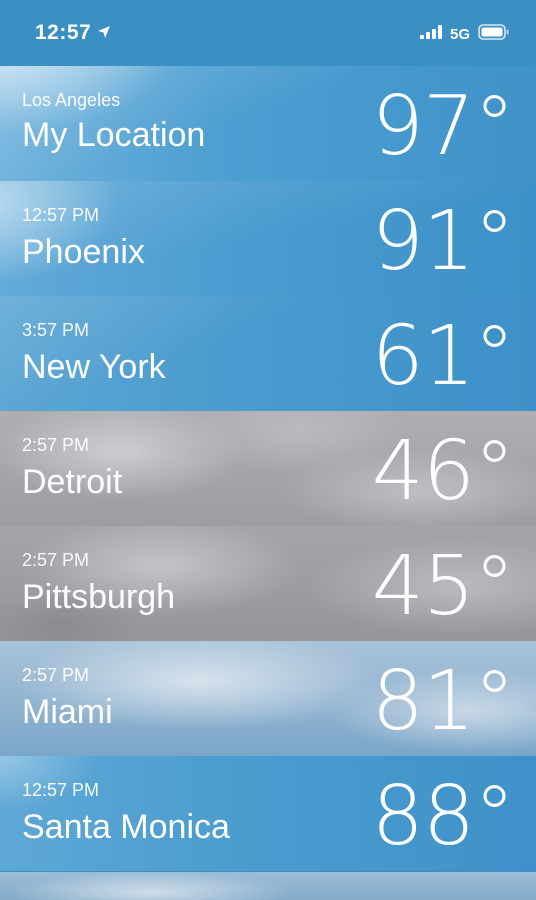  Describe the element at coordinates (67, 712) in the screenshot. I see `location-name: Miami` at that location.